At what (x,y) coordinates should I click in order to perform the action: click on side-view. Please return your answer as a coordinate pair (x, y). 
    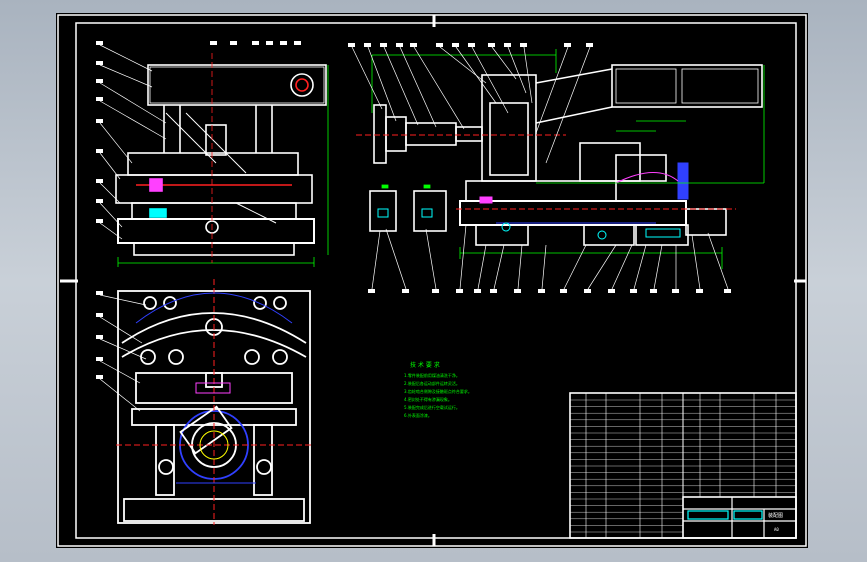
    Looking at the image, I should click on (566, 155).